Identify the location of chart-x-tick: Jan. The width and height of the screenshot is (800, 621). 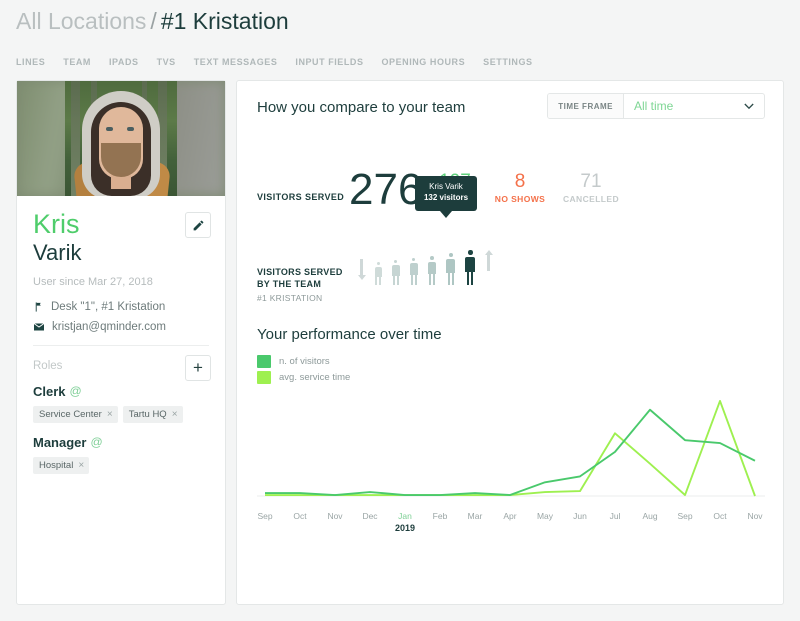
(405, 516).